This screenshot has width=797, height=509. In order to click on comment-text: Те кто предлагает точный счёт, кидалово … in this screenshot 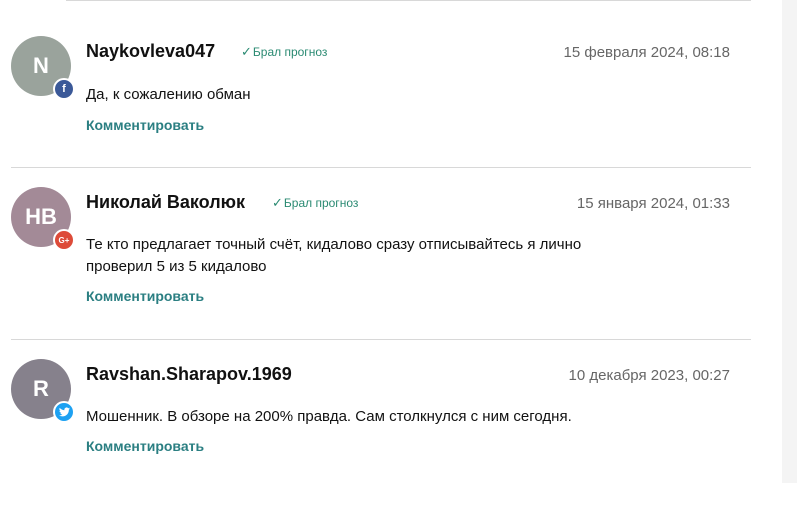, I will do `click(334, 255)`.